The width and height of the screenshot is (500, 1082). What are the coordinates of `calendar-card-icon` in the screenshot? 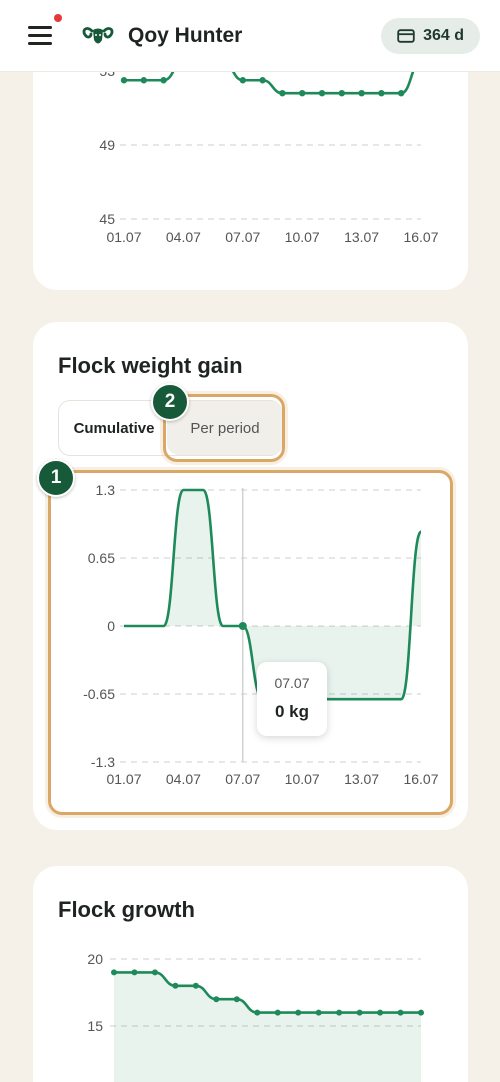 It's located at (406, 36).